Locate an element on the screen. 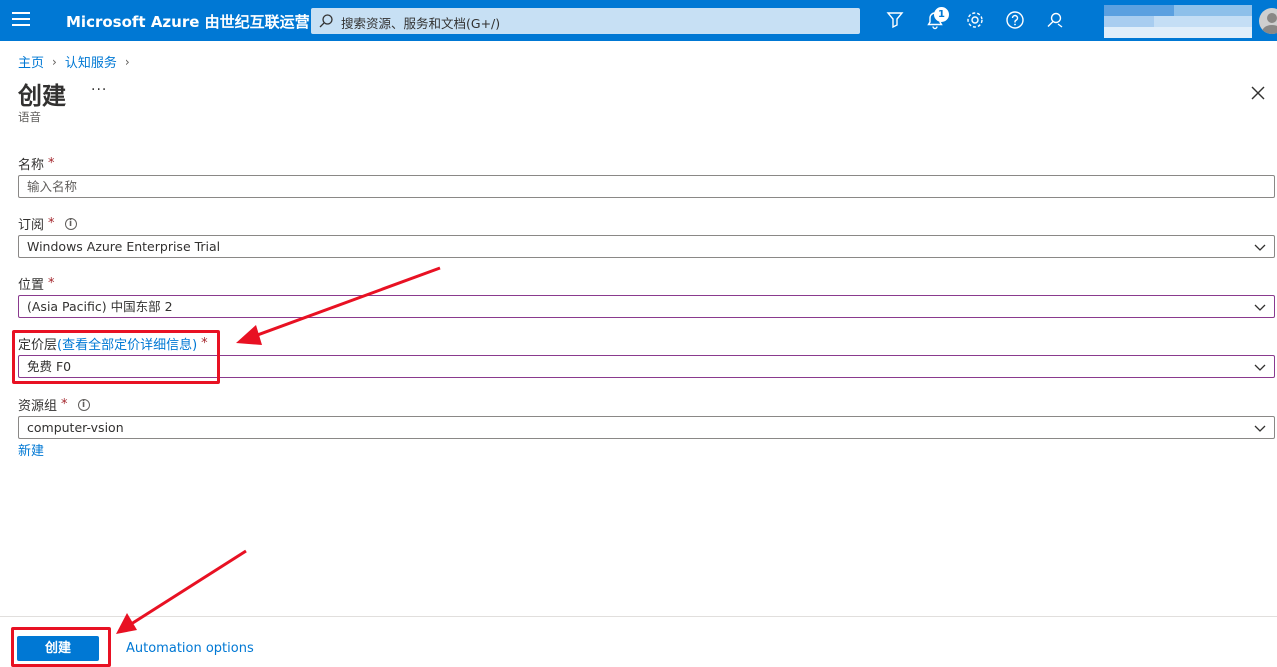 The width and height of the screenshot is (1277, 667). feedback-icon is located at coordinates (1055, 20).